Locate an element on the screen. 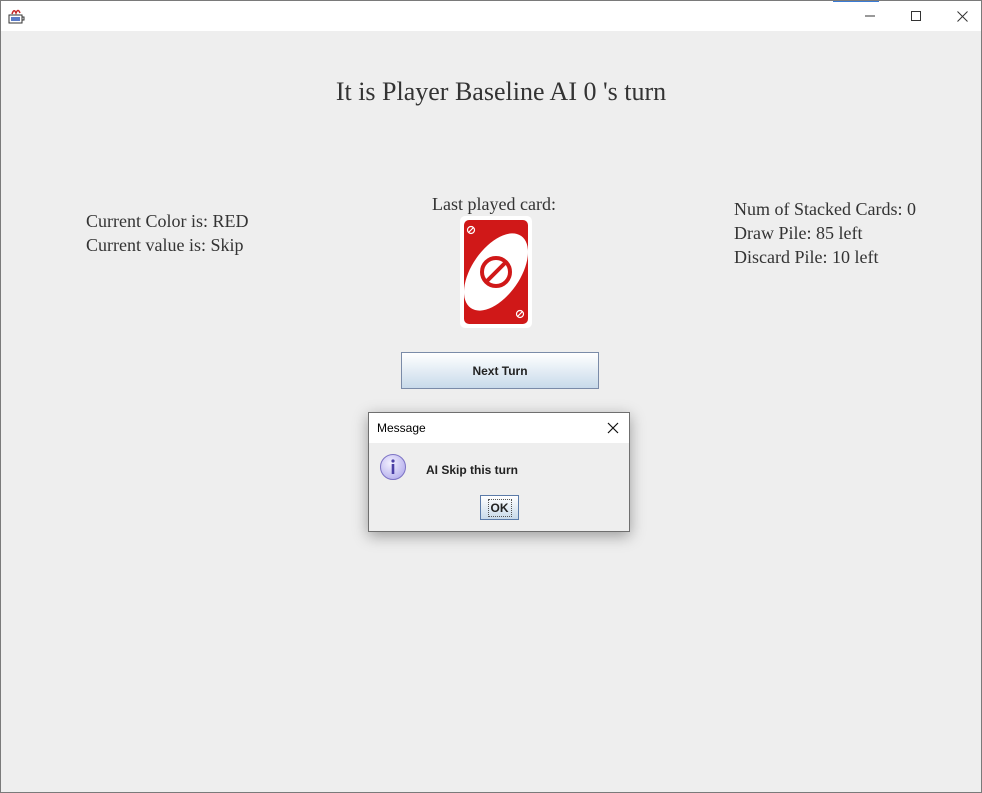 The image size is (982, 793). ok-button: OK is located at coordinates (499, 507).